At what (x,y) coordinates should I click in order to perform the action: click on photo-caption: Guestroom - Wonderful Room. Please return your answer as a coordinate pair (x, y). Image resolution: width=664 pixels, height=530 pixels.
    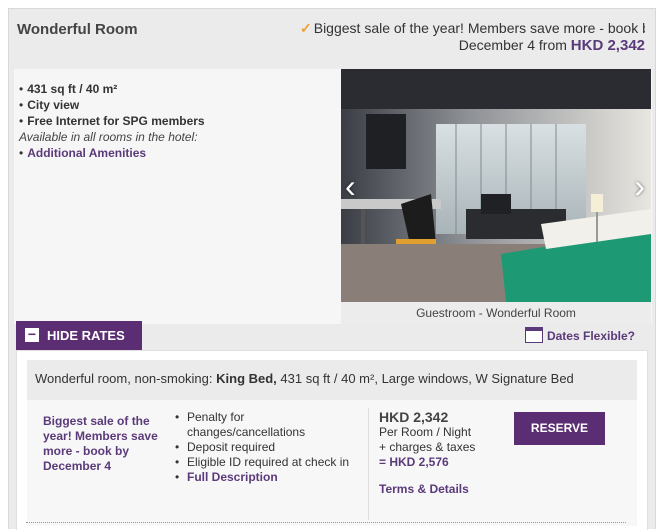
    Looking at the image, I should click on (496, 313).